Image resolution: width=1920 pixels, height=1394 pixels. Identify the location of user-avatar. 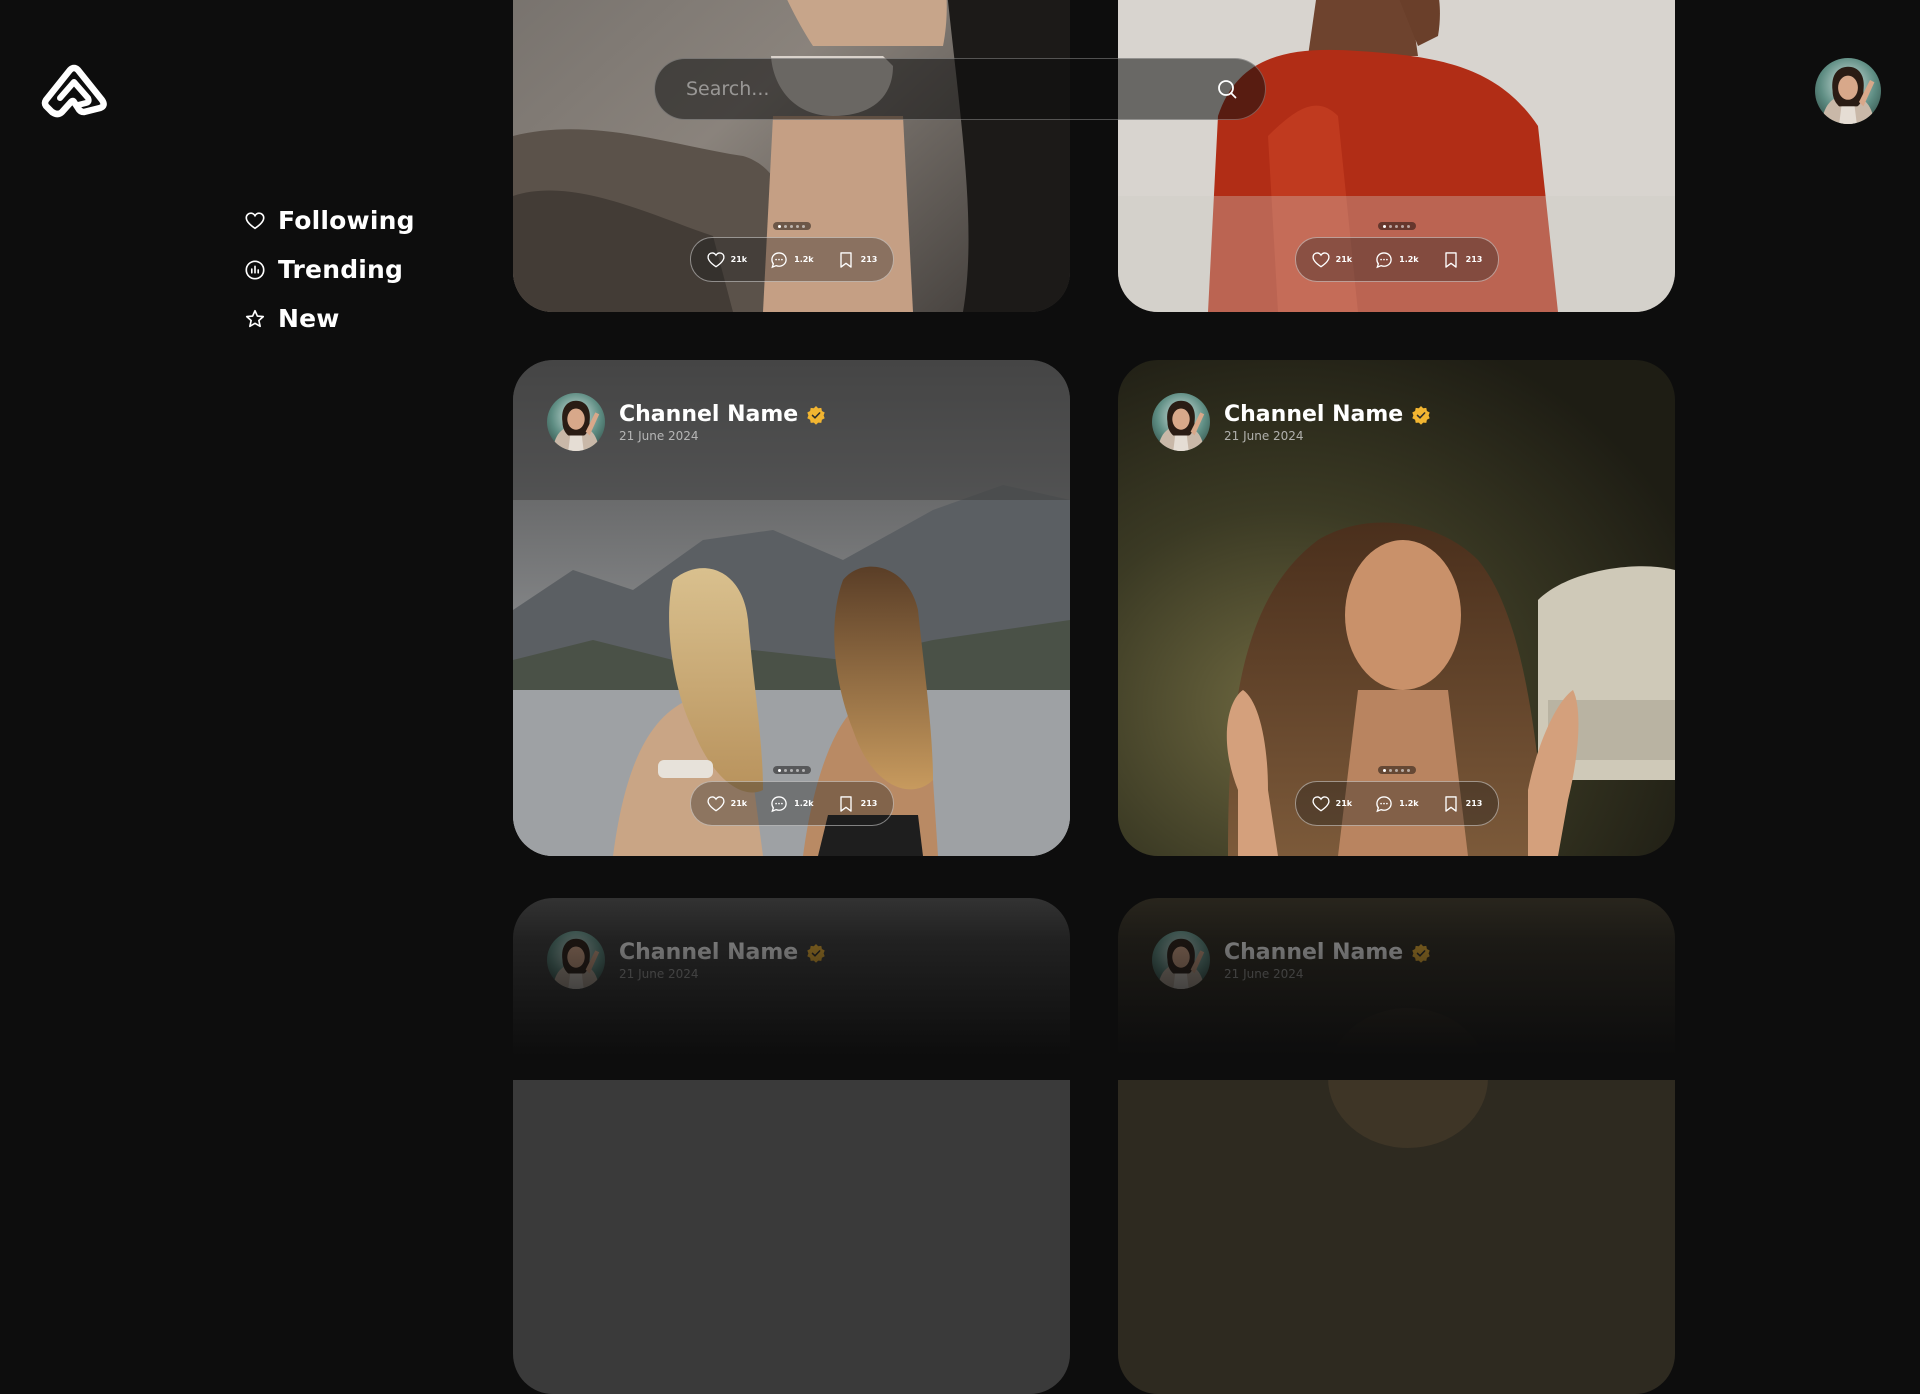
(1848, 91).